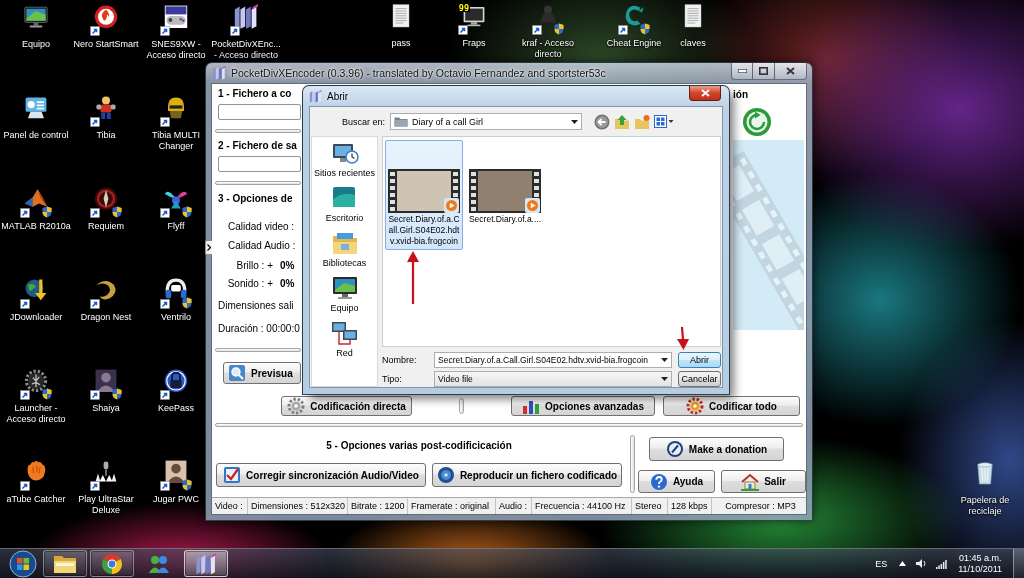 Image resolution: width=1024 pixels, height=578 pixels. I want to click on desktop-icon-label: Launcher - Acceso directo, so click(36, 414).